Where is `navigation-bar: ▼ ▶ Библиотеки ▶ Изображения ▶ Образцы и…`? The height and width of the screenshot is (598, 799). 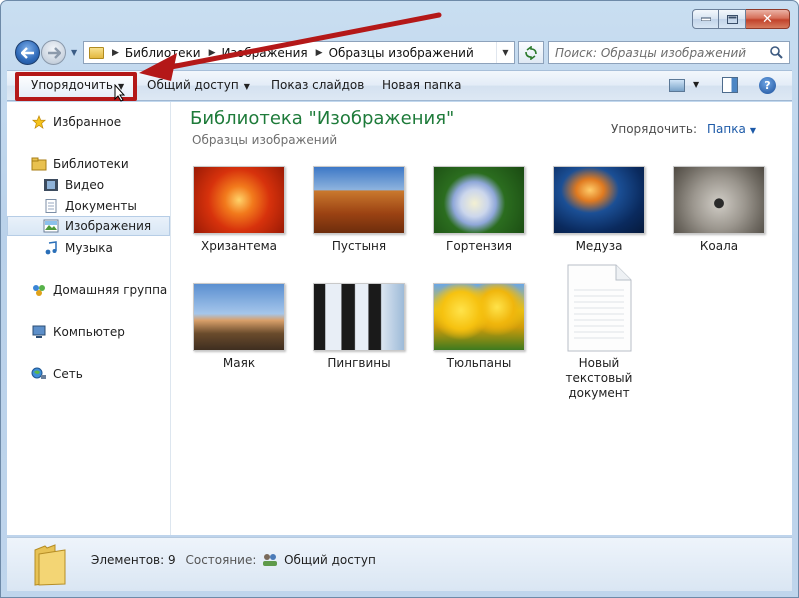 navigation-bar: ▼ ▶ Библиотеки ▶ Изображения ▶ Образцы и… is located at coordinates (400, 52).